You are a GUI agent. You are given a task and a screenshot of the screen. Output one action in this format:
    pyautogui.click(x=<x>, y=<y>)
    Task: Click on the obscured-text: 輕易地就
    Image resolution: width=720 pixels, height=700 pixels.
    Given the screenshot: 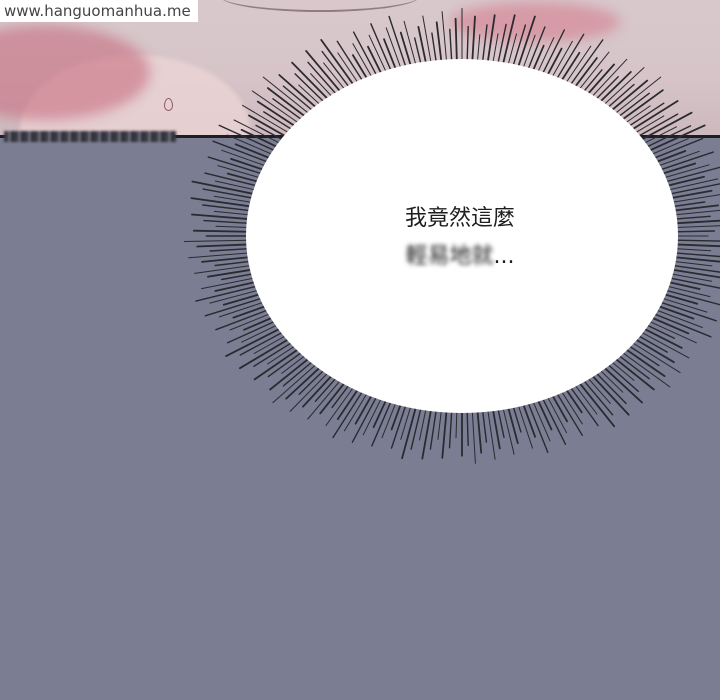 What is the action you would take?
    pyautogui.click(x=449, y=256)
    